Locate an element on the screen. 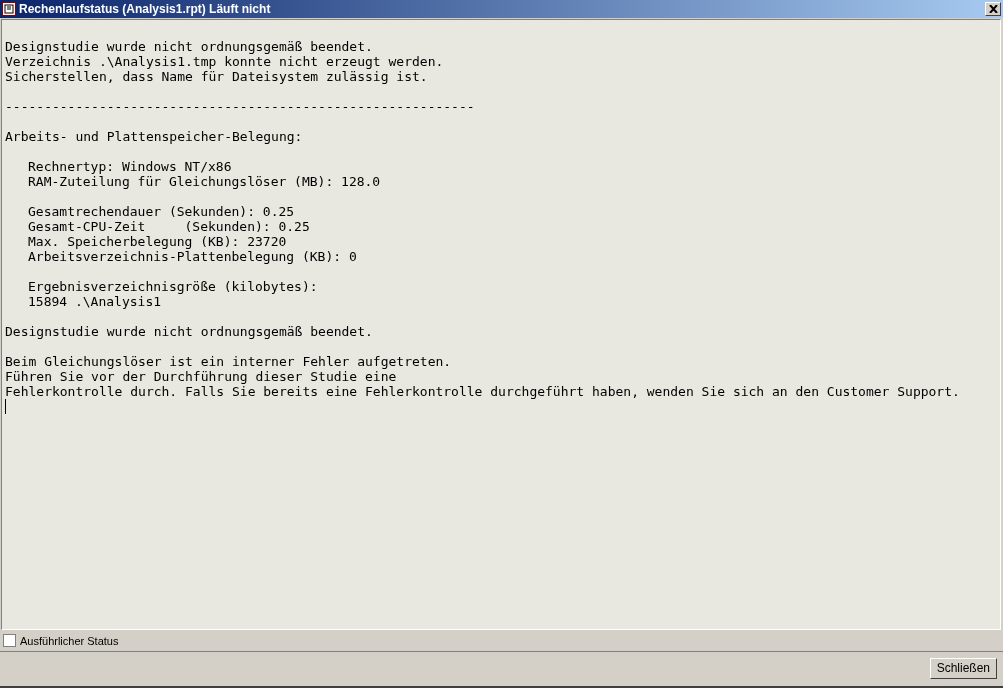 The width and height of the screenshot is (1003, 688). log-line: Gesamtrechendauer (Sekunden): 0.25 is located at coordinates (161, 211).